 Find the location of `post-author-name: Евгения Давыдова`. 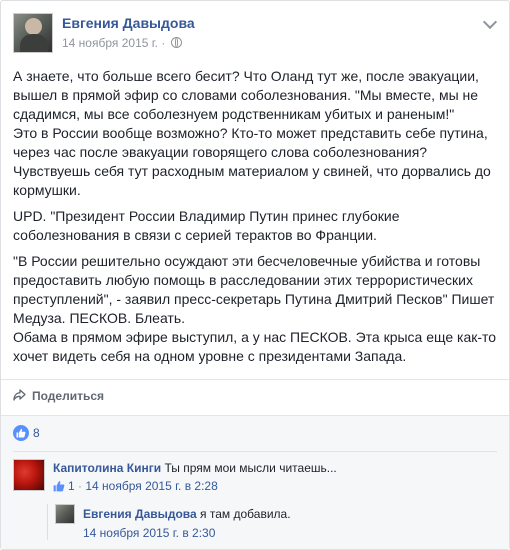

post-author-name: Евгения Давыдова is located at coordinates (128, 23).